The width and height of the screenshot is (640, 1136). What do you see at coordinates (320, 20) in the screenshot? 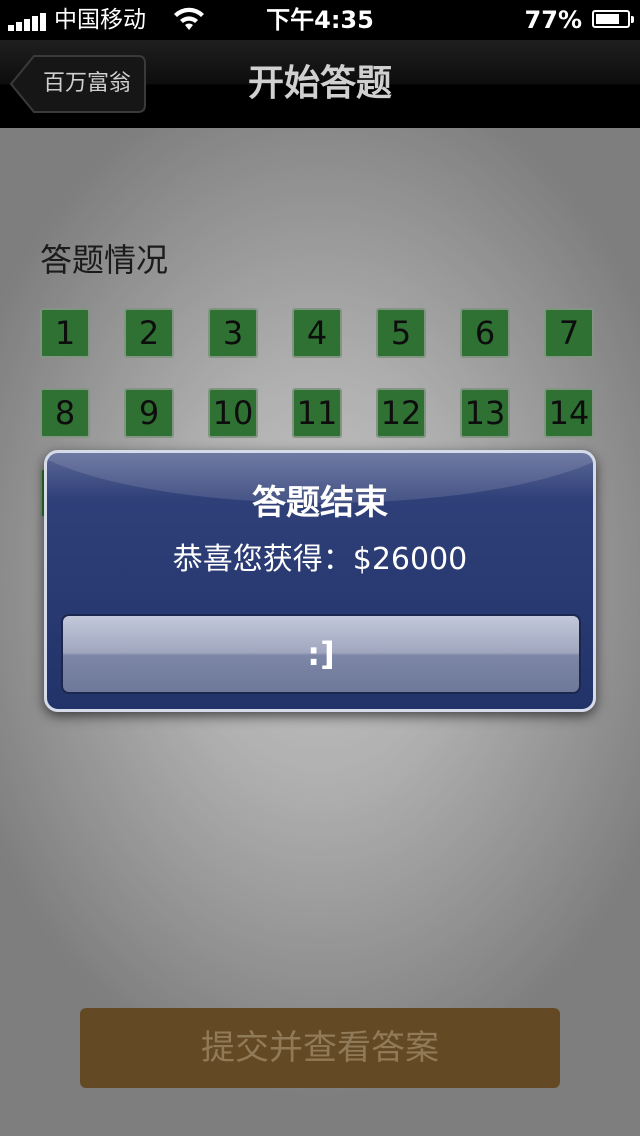
I see `status-bar: 中国移动 下午4:35 77%` at bounding box center [320, 20].